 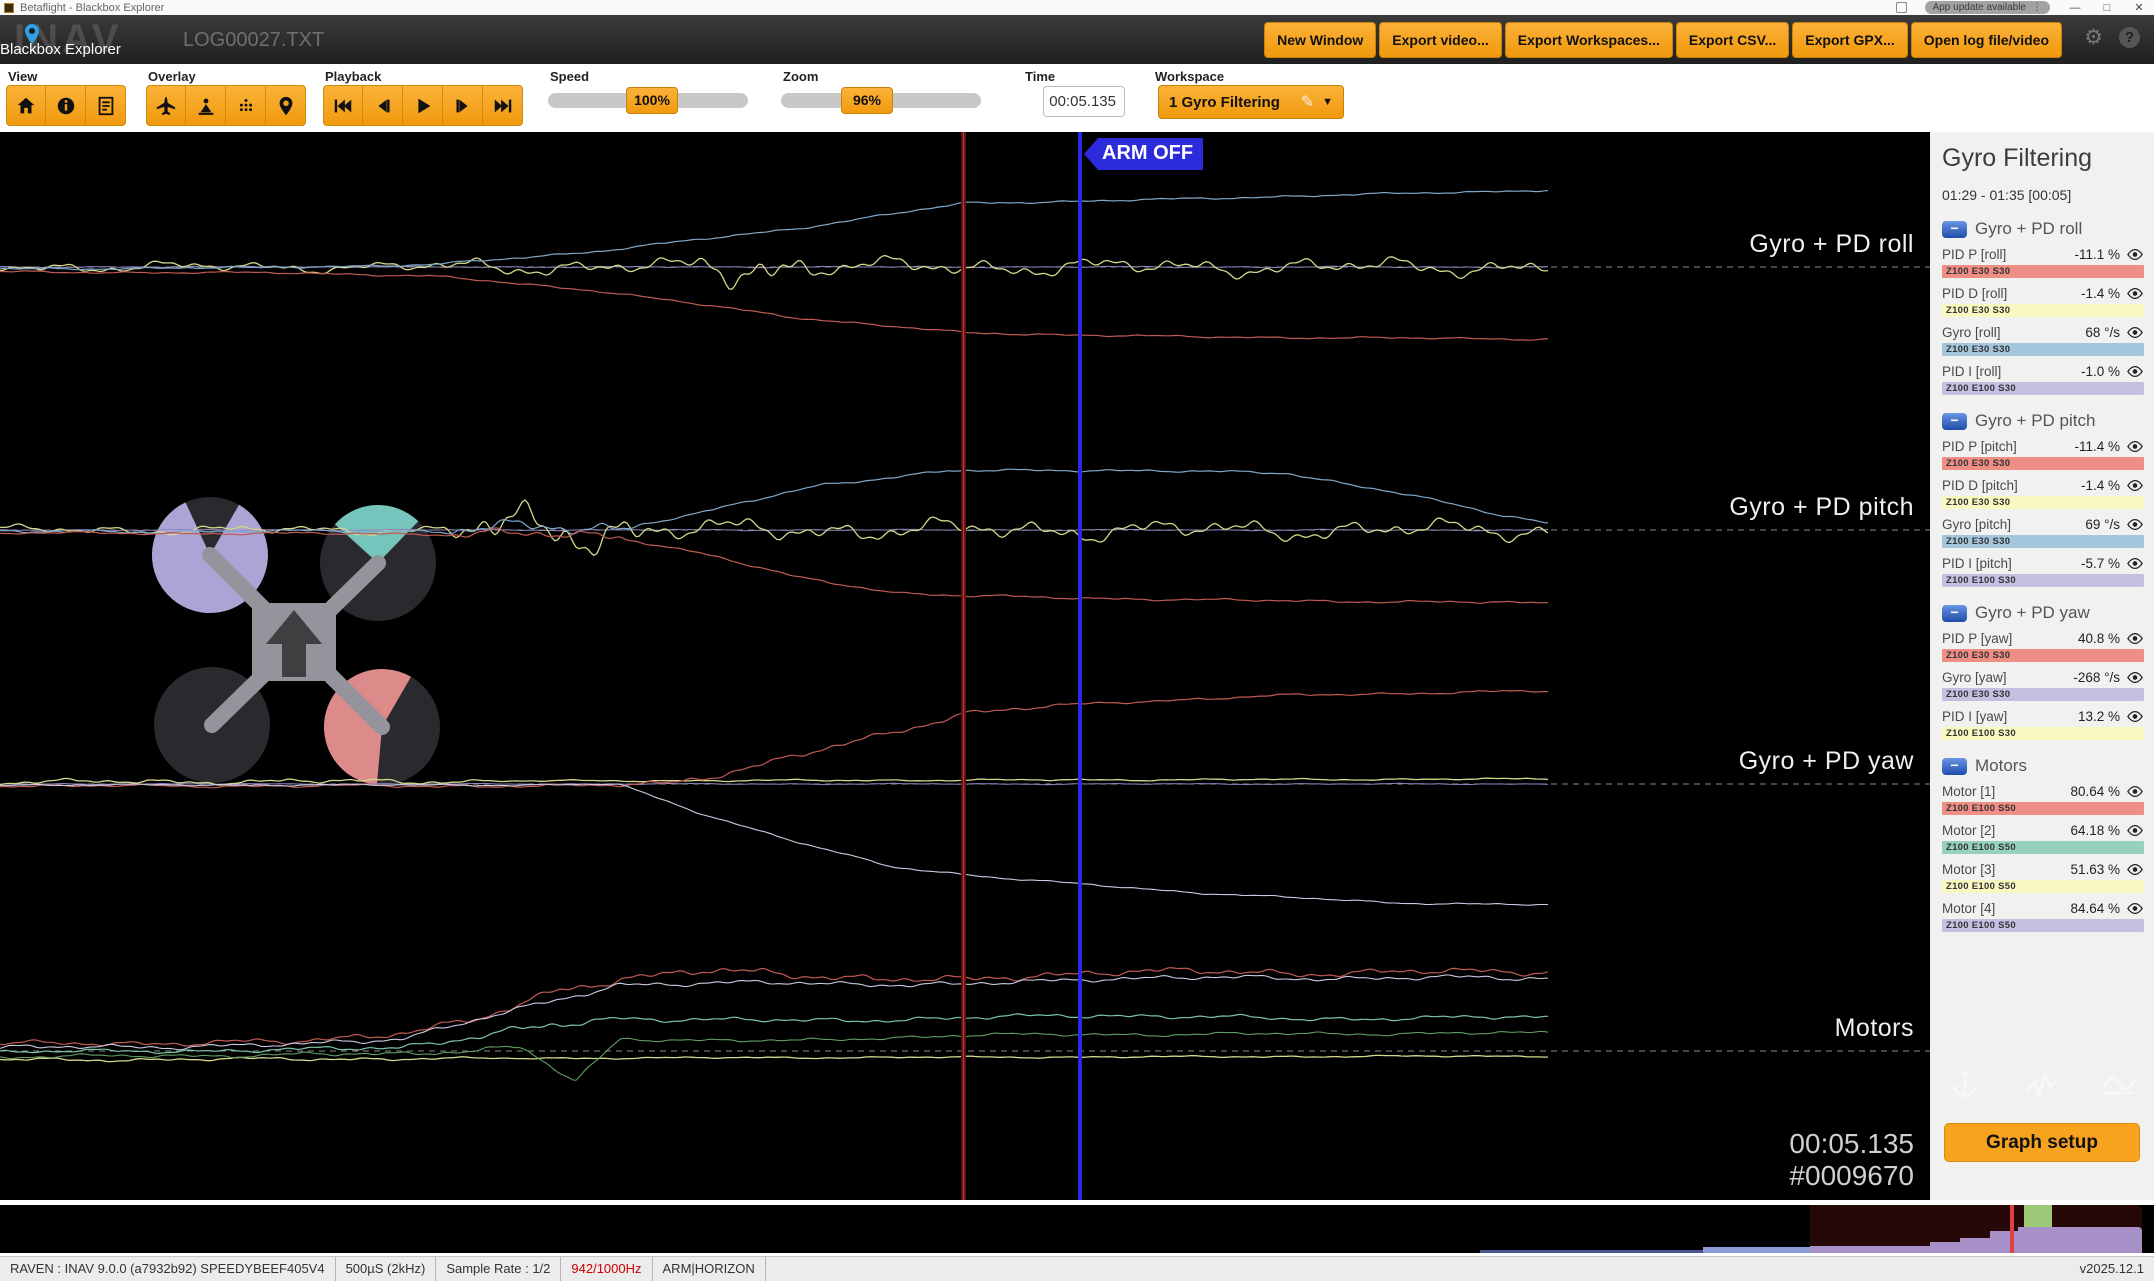 I want to click on info-view-button, so click(x=66, y=105).